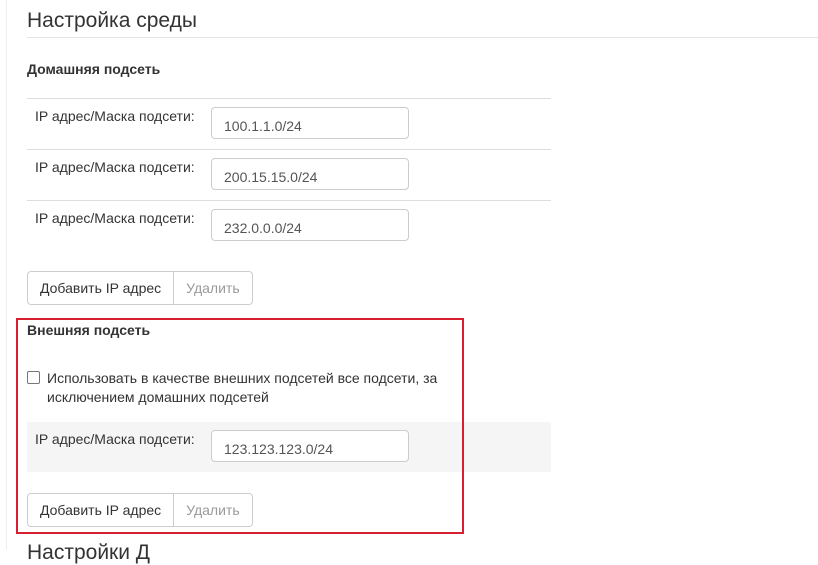 This screenshot has width=818, height=565. I want to click on external-subnet-actions: Добавить IP адрес Удалить, so click(140, 510).